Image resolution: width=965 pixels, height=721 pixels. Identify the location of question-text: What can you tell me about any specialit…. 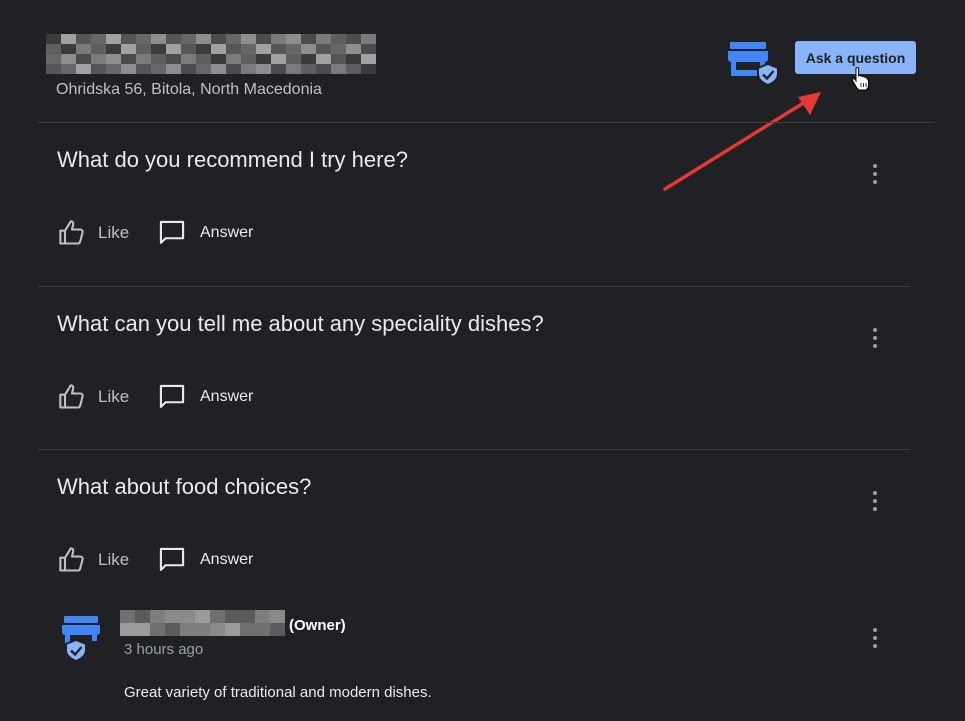
(300, 323).